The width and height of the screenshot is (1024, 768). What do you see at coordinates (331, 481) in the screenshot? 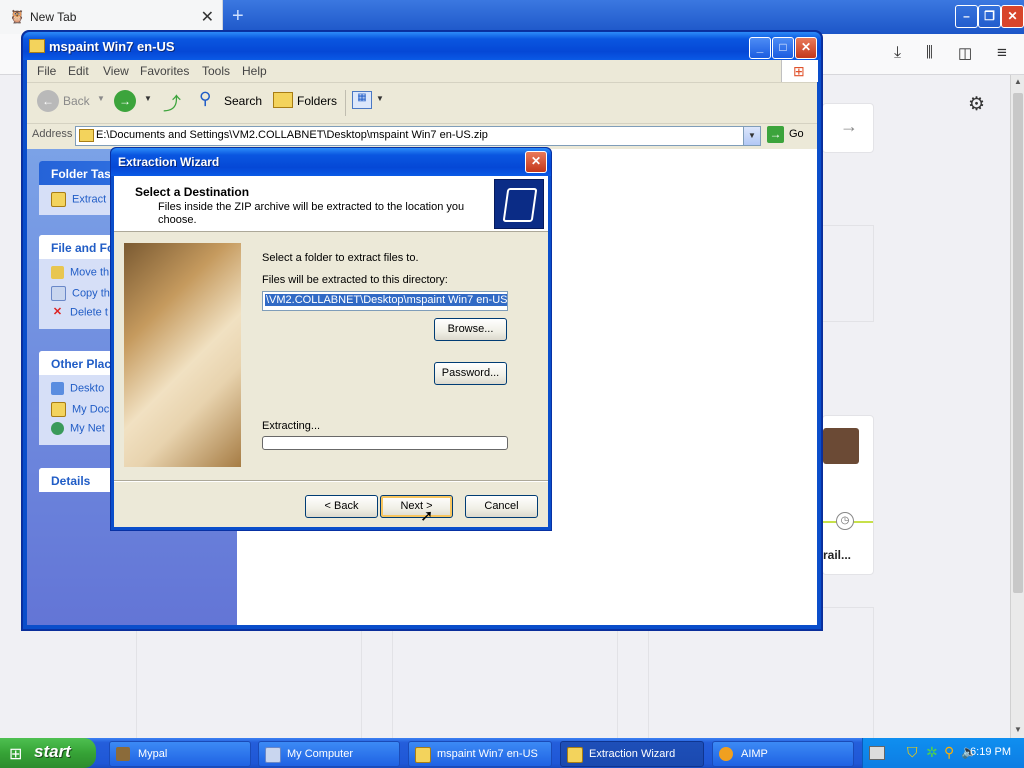
I see `wizard-divider` at bounding box center [331, 481].